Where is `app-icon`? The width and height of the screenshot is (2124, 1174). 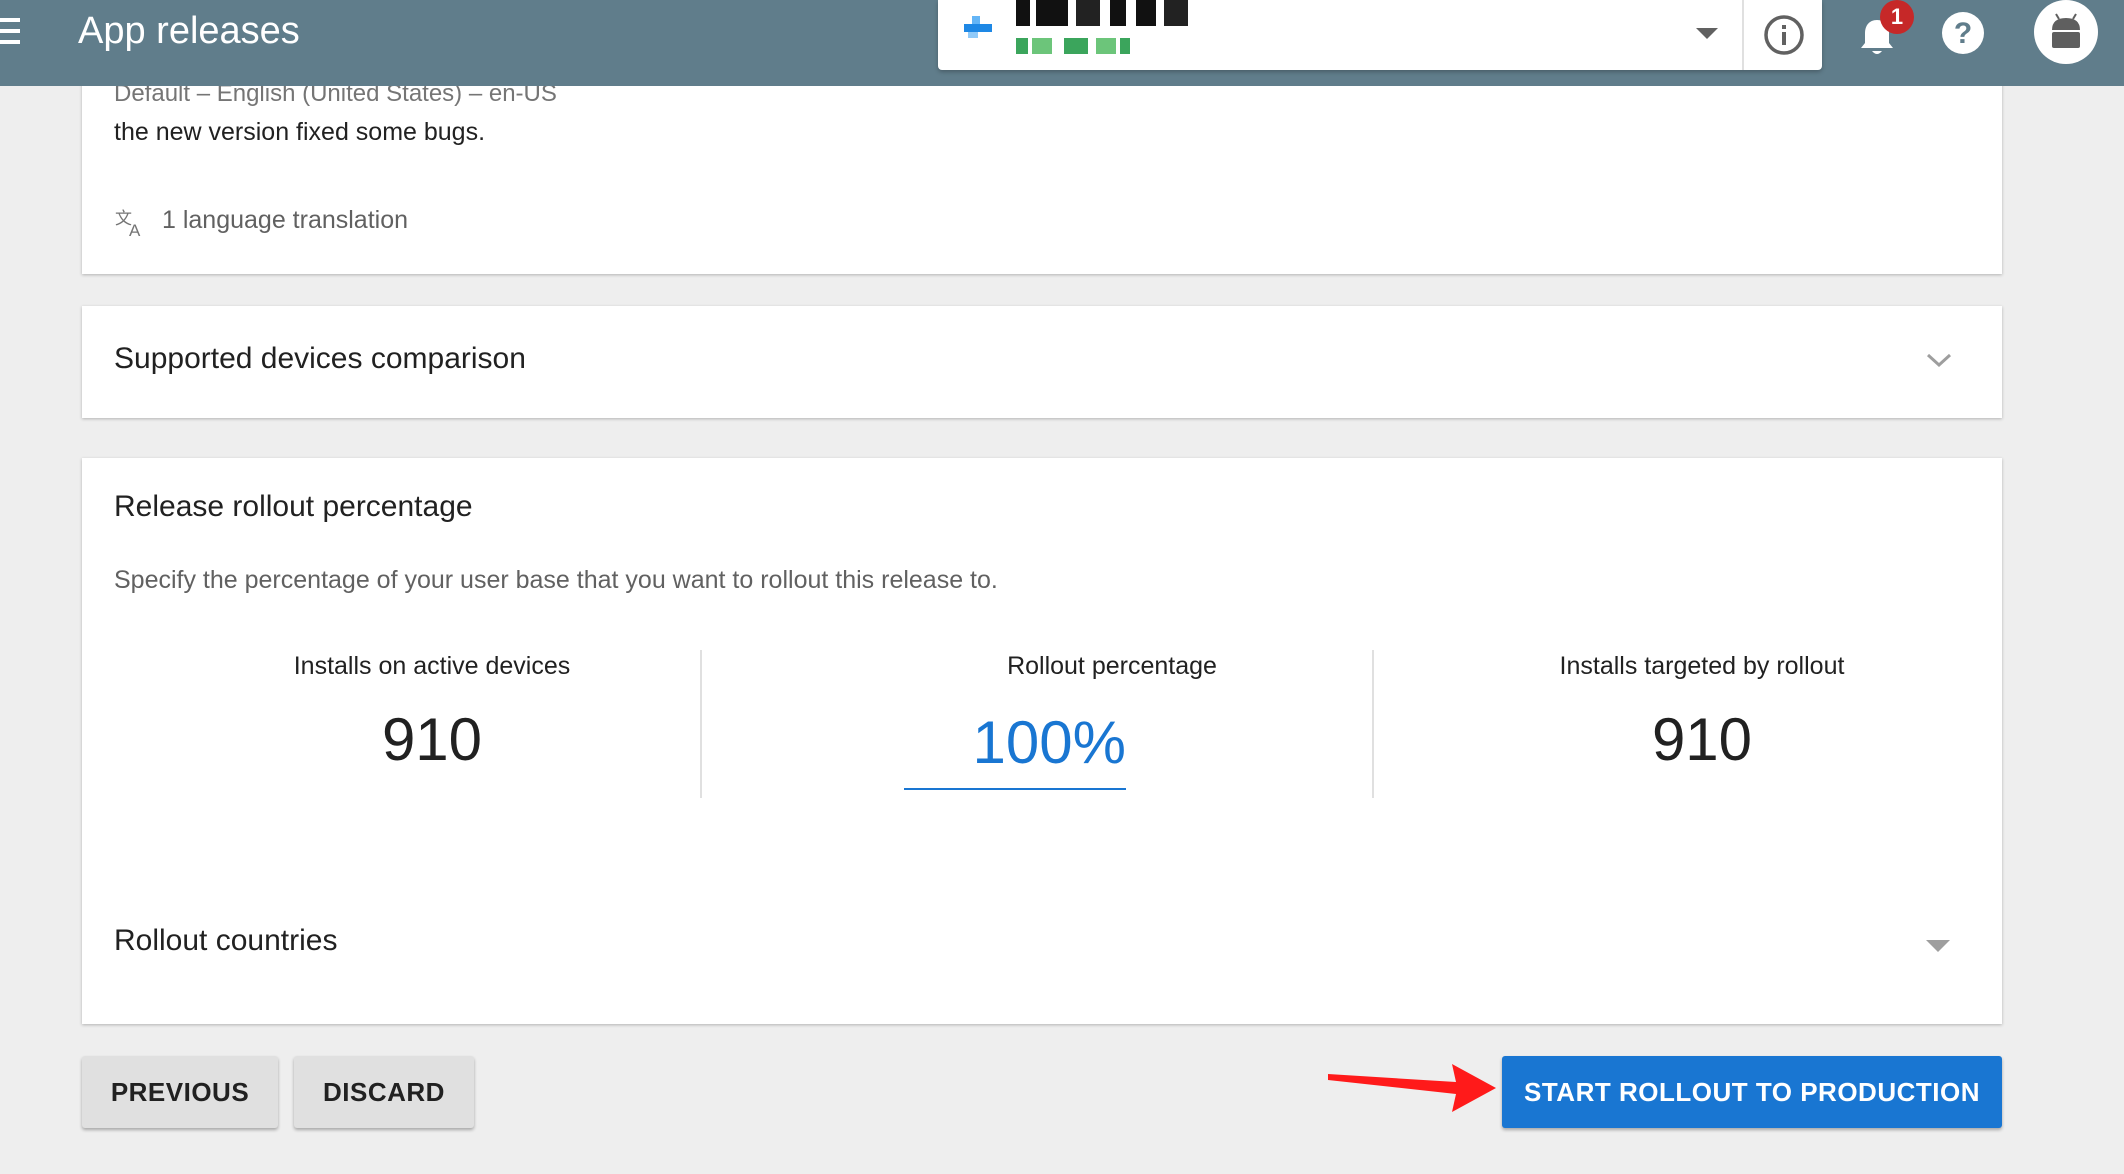 app-icon is located at coordinates (978, 27).